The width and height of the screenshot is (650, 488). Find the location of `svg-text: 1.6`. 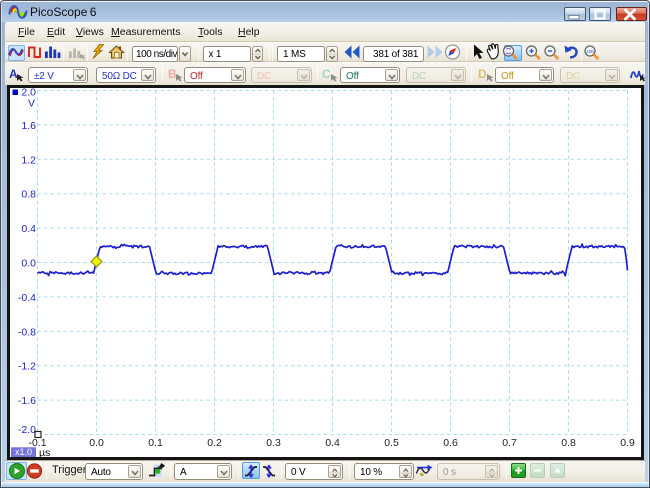

svg-text: 1.6 is located at coordinates (28, 126).